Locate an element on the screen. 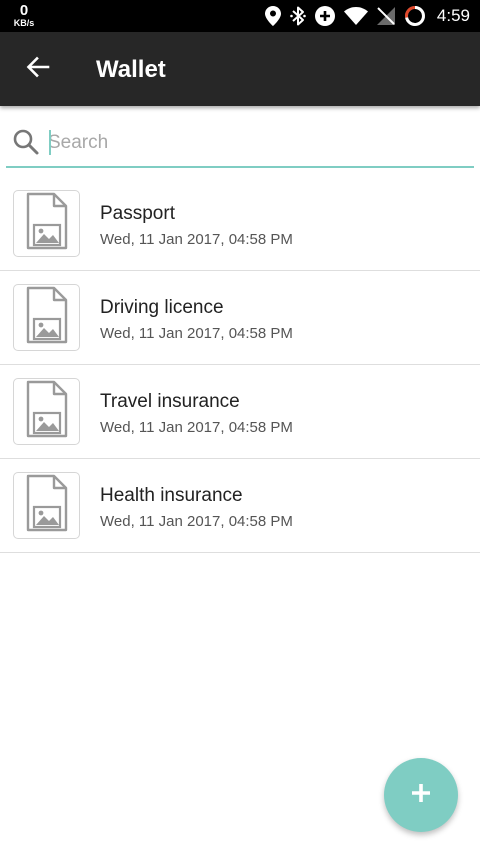 The image size is (480, 854). list-item: Passport Wed, 11 Jan 2017, 04:58 PM is located at coordinates (240, 224).